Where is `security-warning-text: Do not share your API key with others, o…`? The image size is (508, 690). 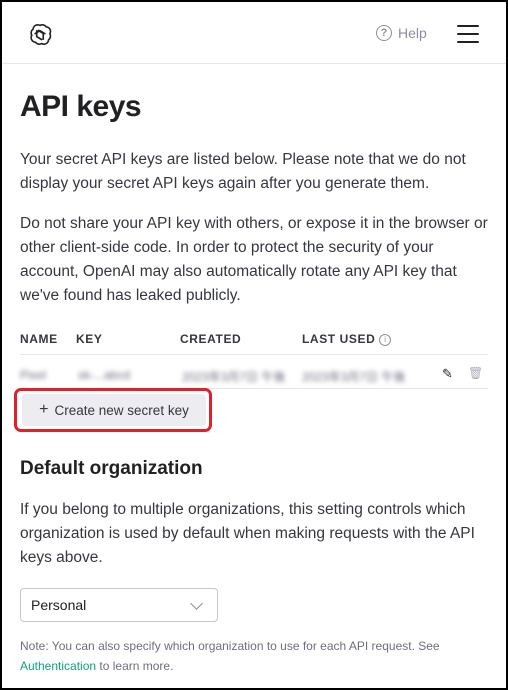 security-warning-text: Do not share your API key with others, o… is located at coordinates (254, 259).